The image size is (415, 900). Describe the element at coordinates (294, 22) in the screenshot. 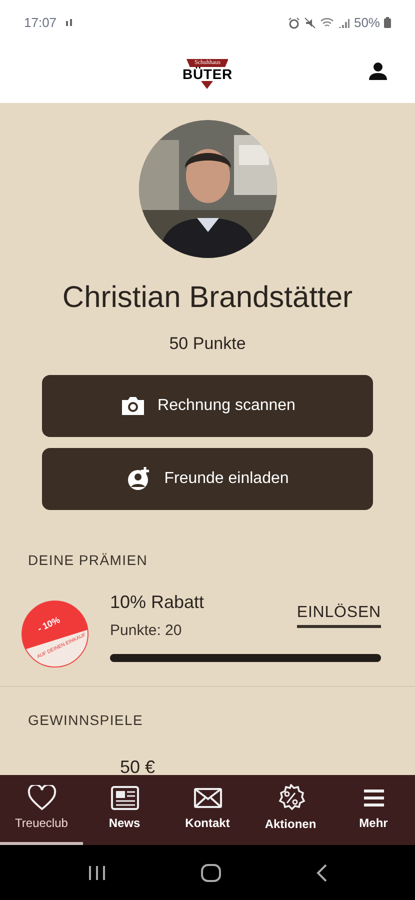

I see `alarm-icon` at that location.